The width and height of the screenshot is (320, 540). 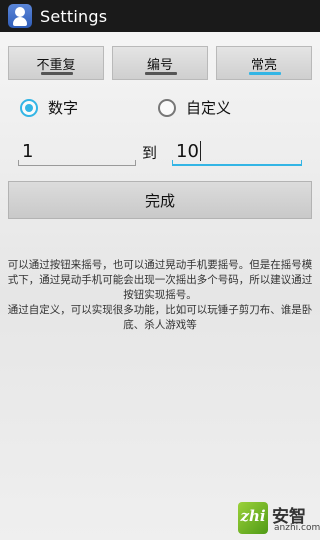 I want to click on tab-no-repeat: 不重复, so click(x=56, y=63).